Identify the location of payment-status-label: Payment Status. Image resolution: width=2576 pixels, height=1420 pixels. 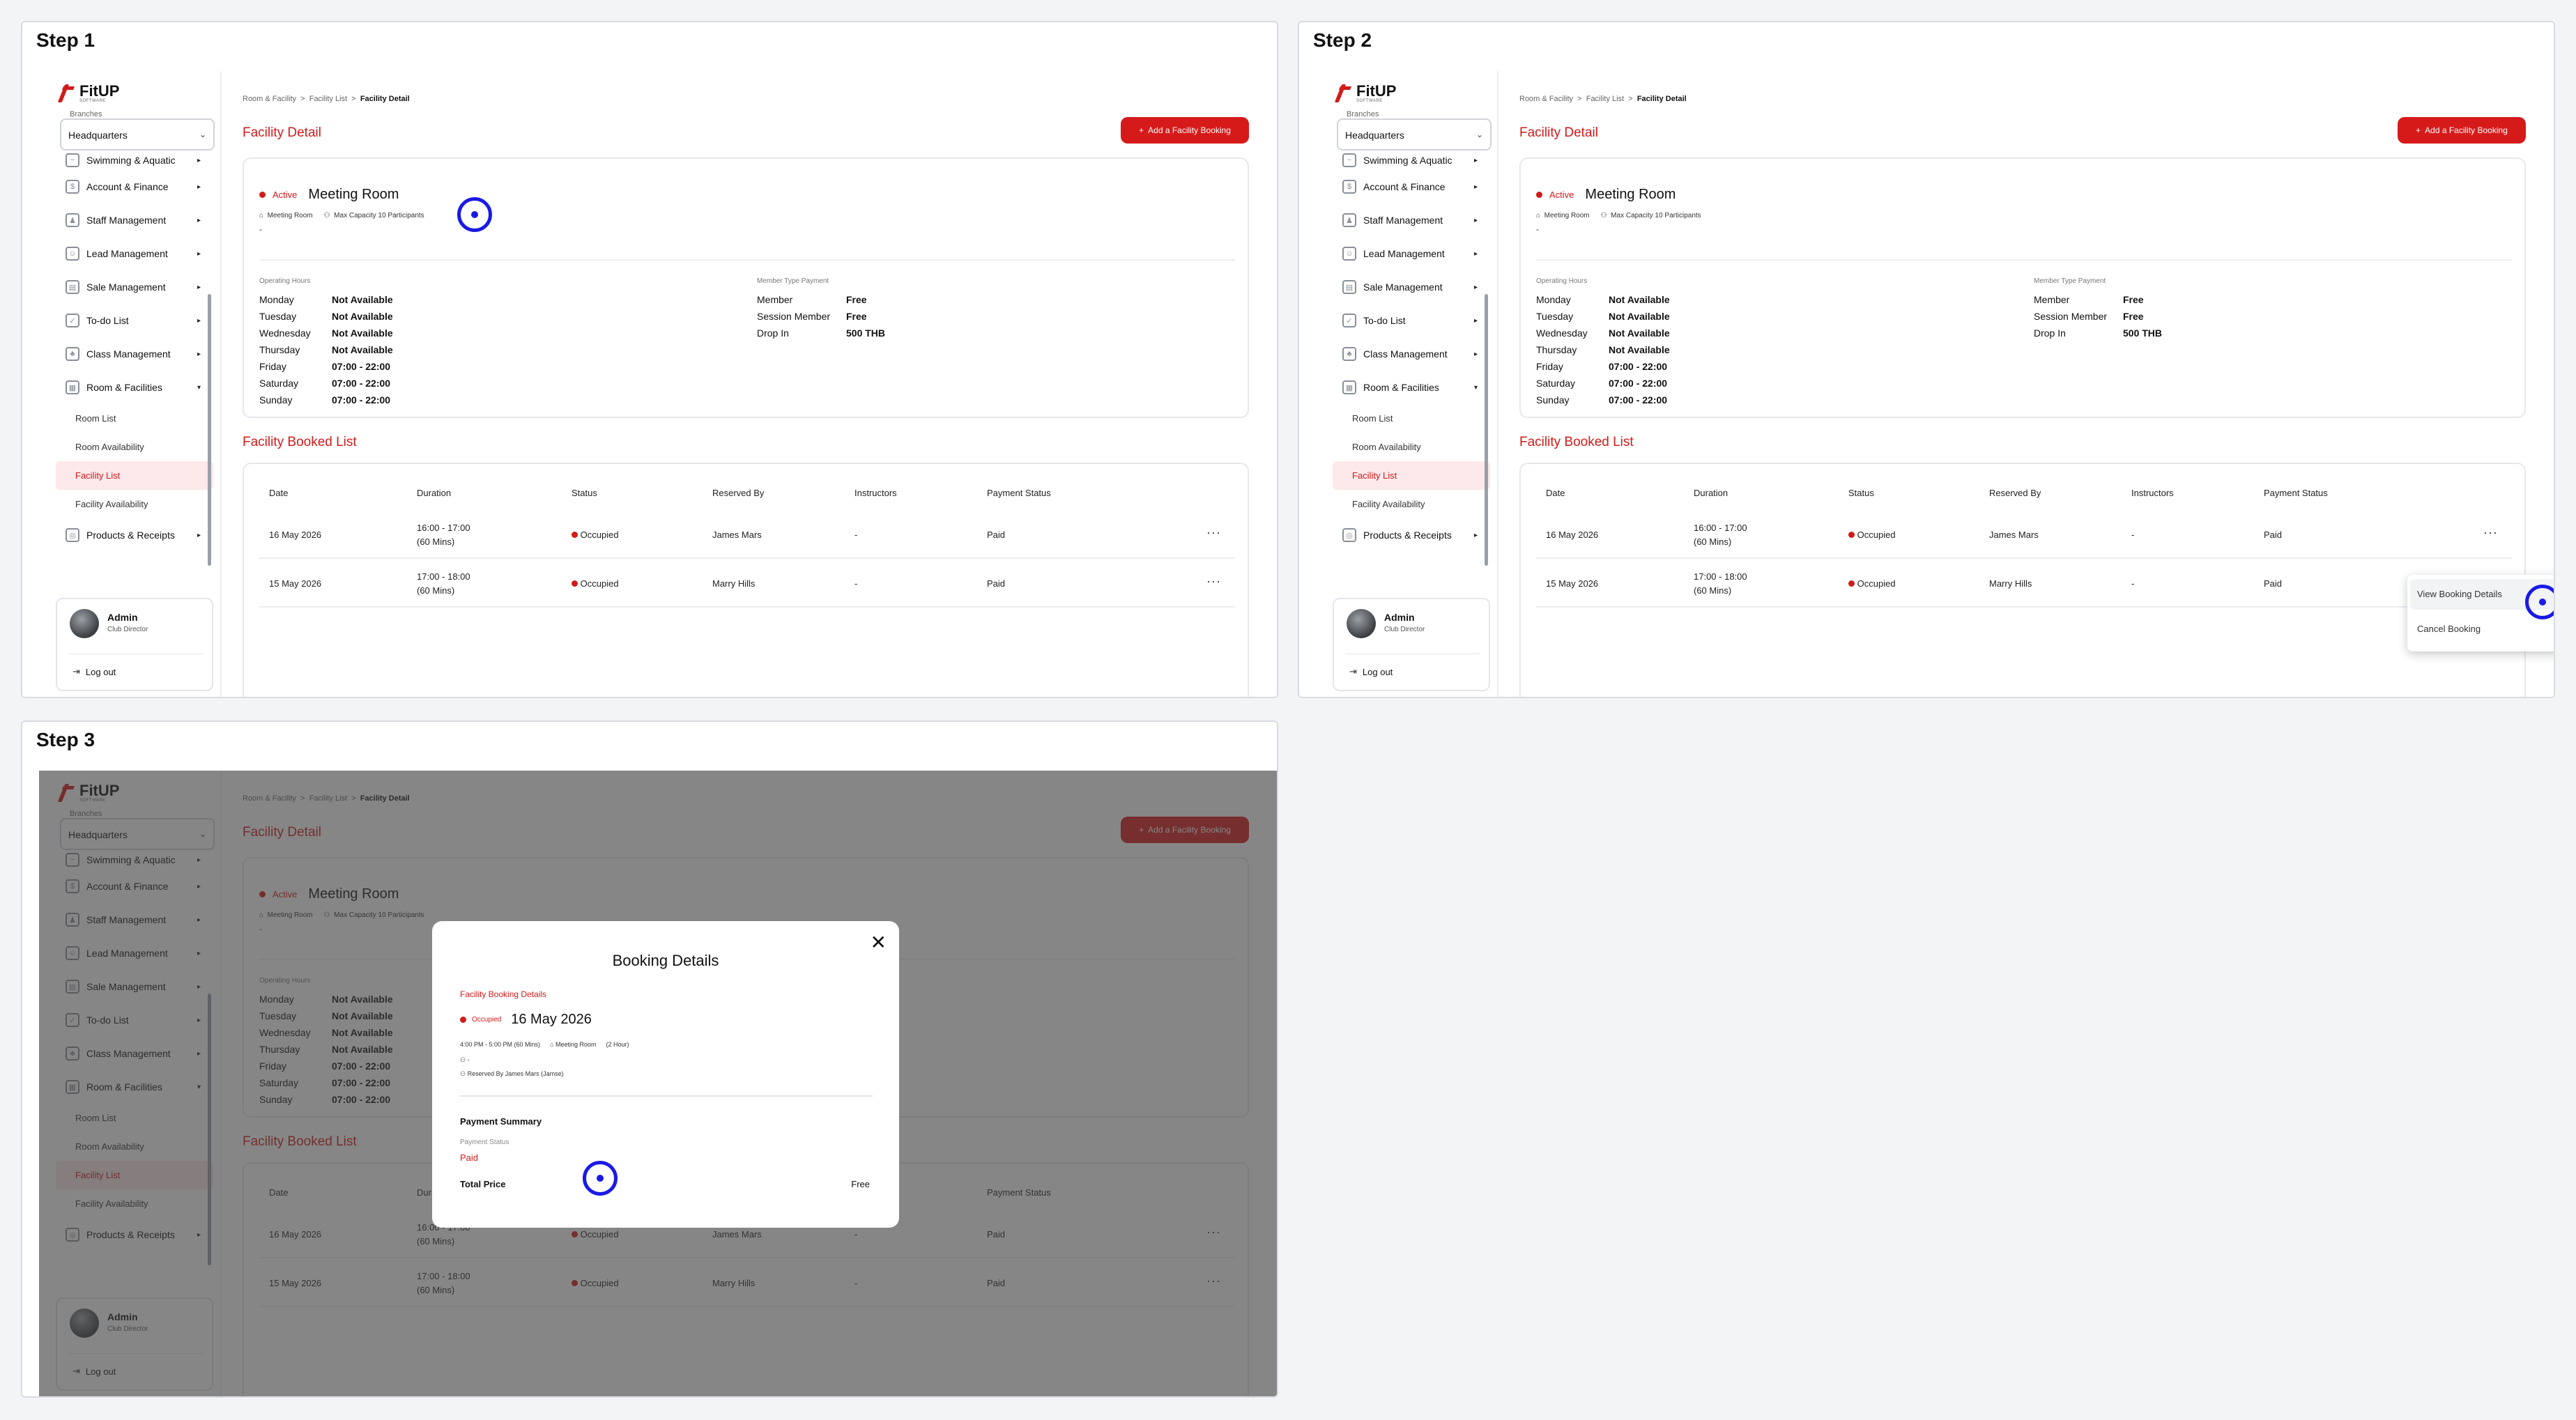
(485, 1142).